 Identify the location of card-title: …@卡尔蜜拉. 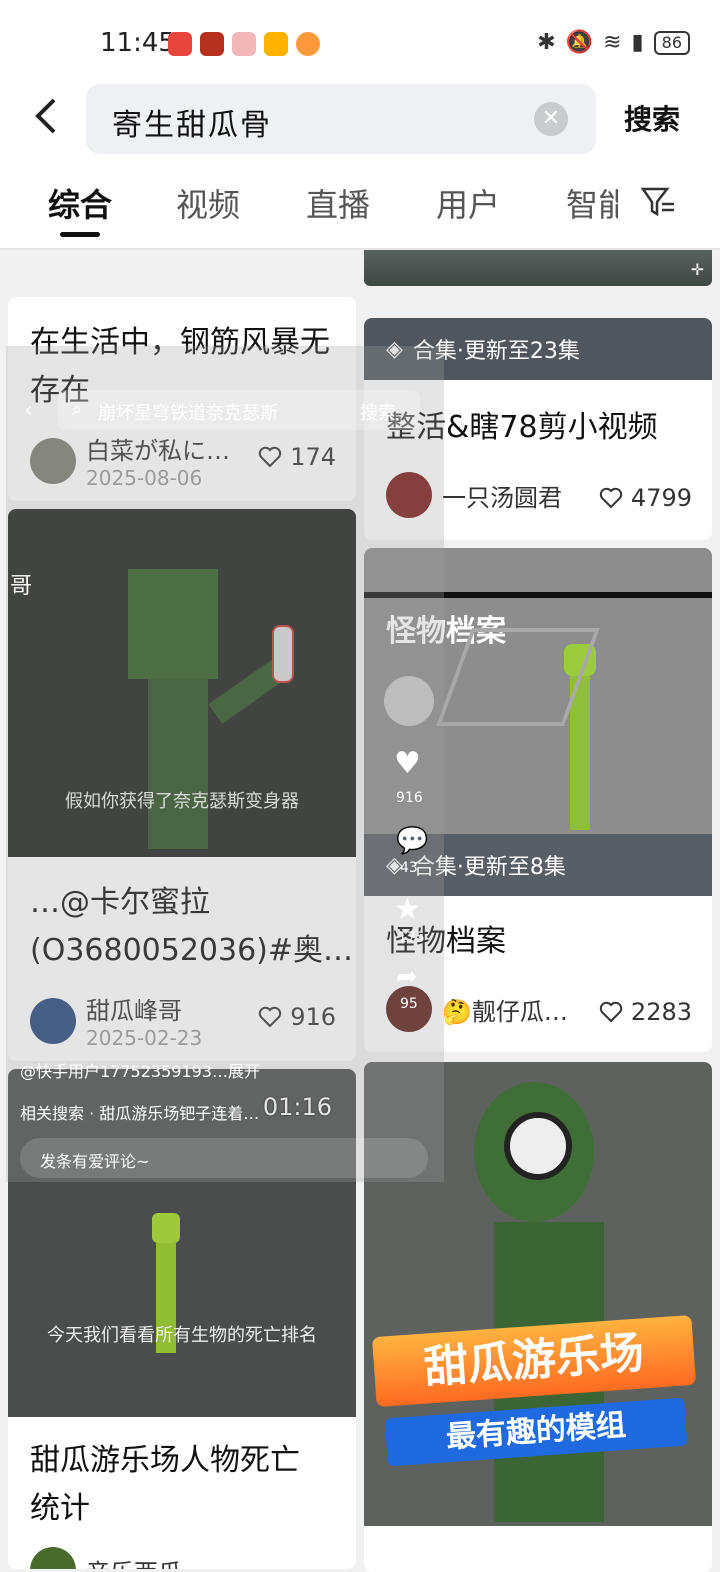
(120, 902).